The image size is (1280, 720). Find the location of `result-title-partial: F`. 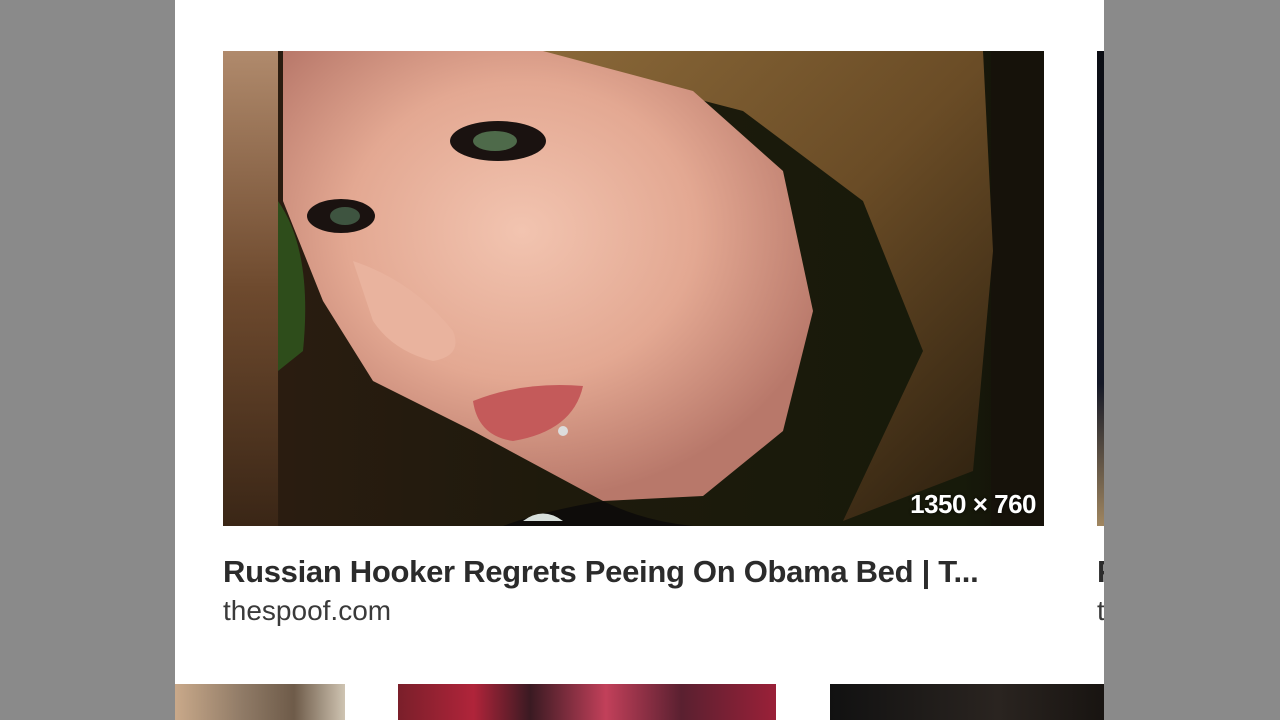

result-title-partial: F is located at coordinates (1100, 572).